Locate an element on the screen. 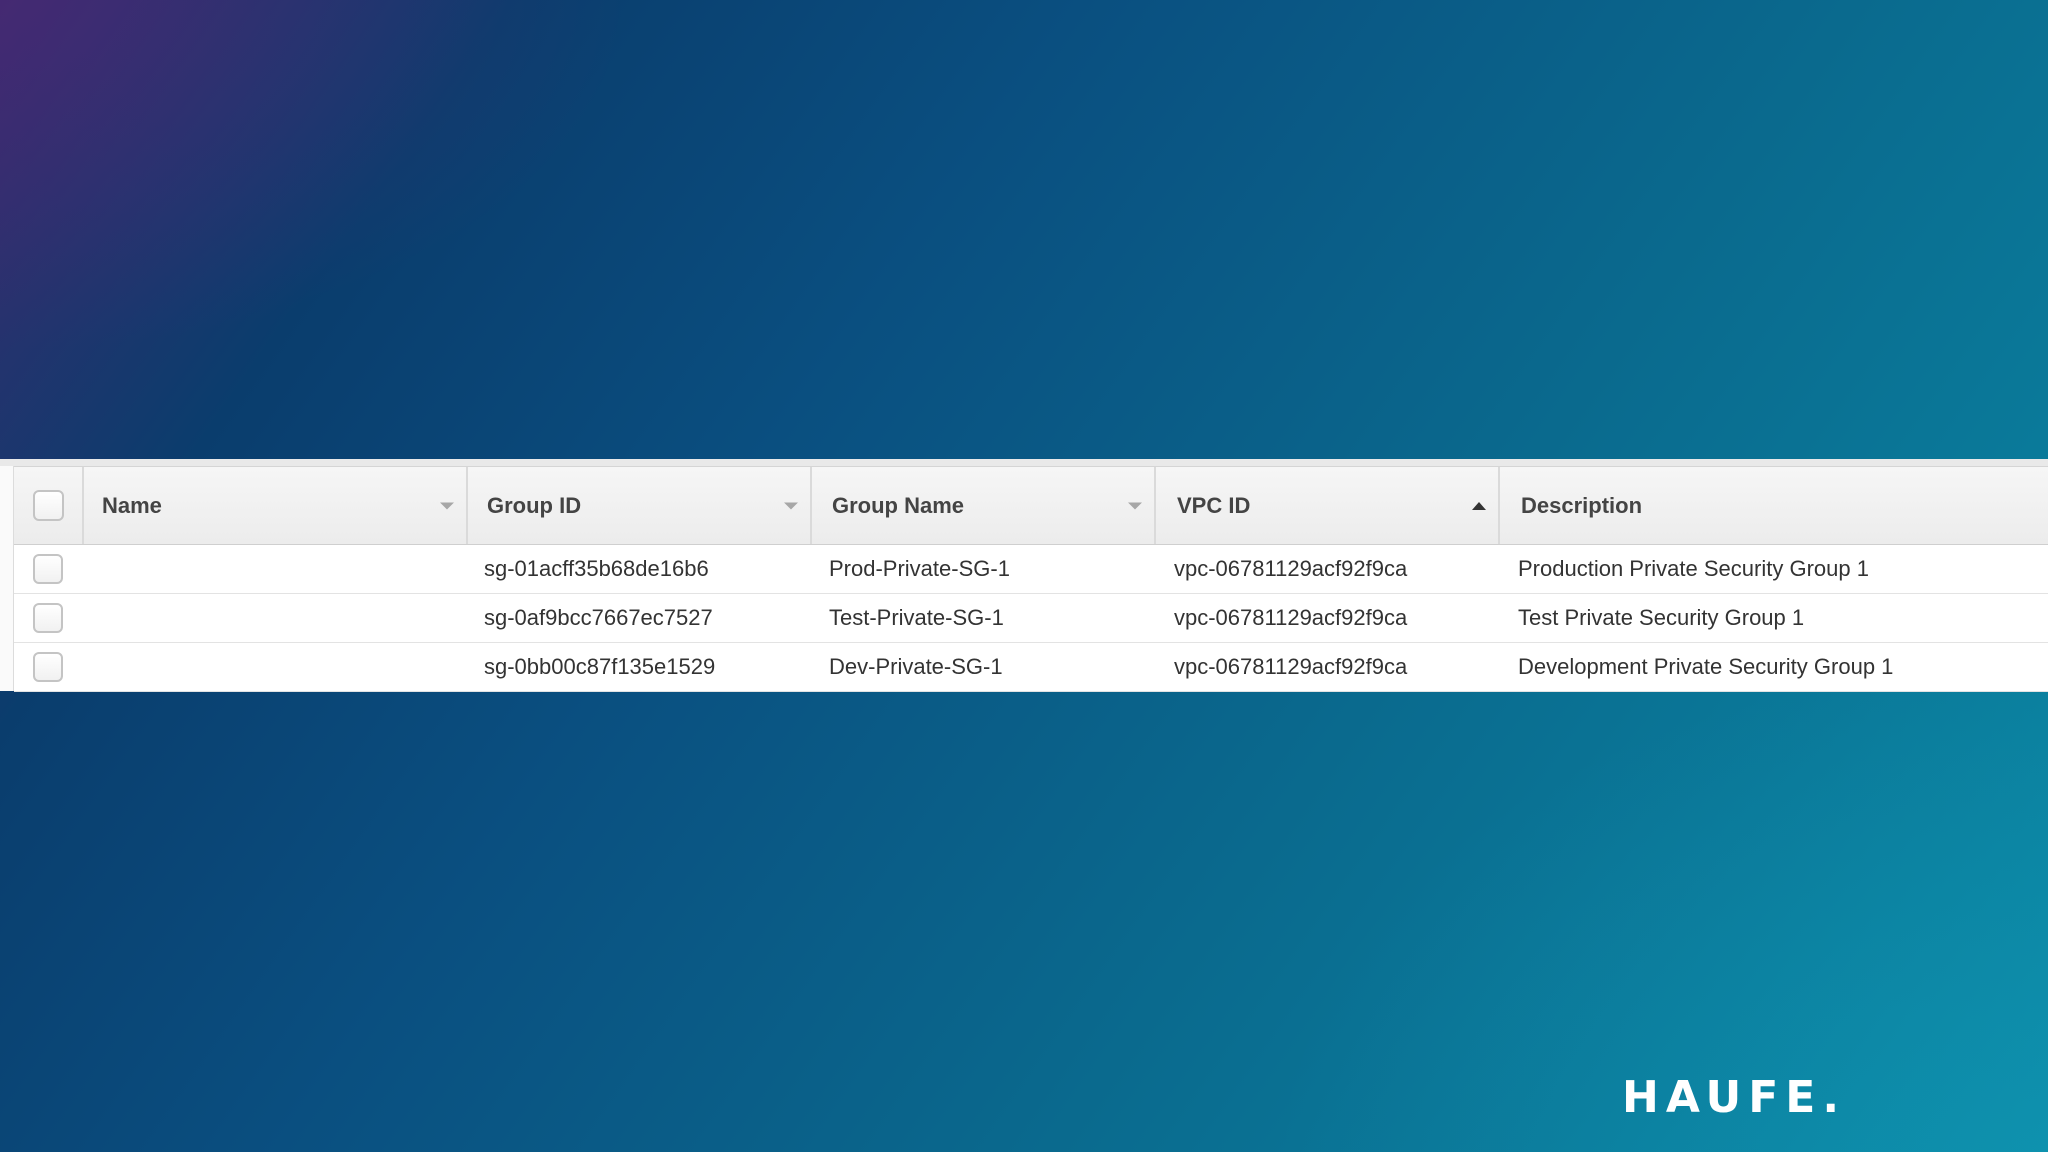 The width and height of the screenshot is (2048, 1152). column-header-label: Name is located at coordinates (132, 505).